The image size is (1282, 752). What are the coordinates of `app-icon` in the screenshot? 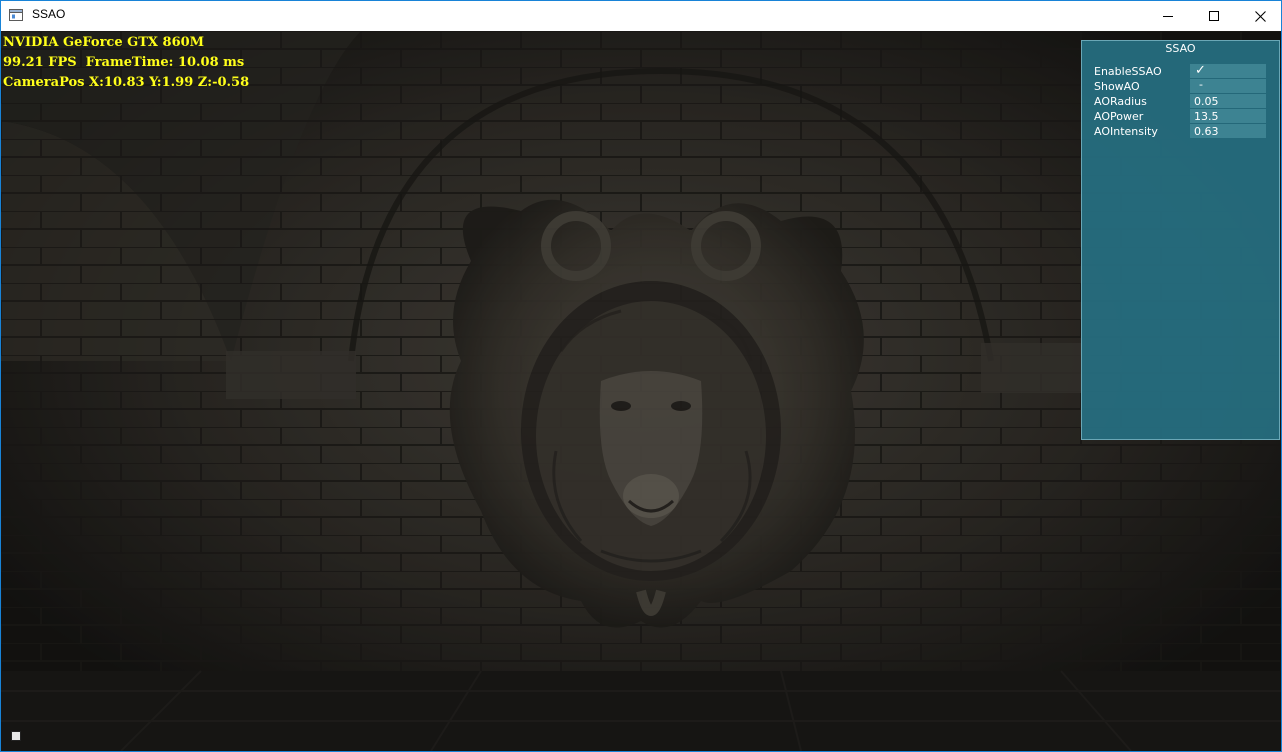 It's located at (16, 15).